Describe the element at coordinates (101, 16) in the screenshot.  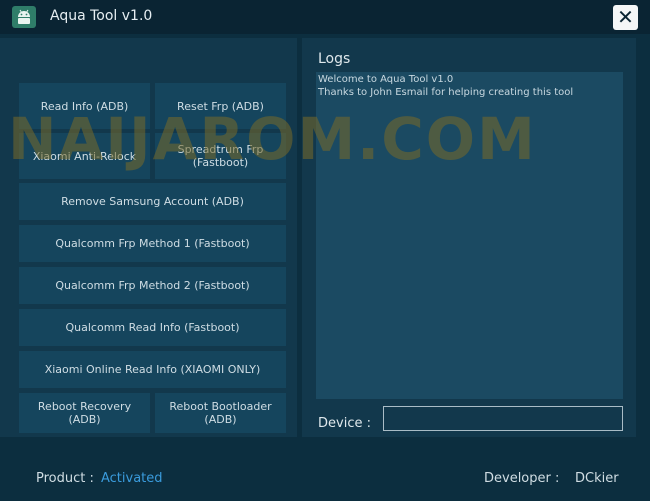
I see `window-title: Aqua Tool v1.0` at that location.